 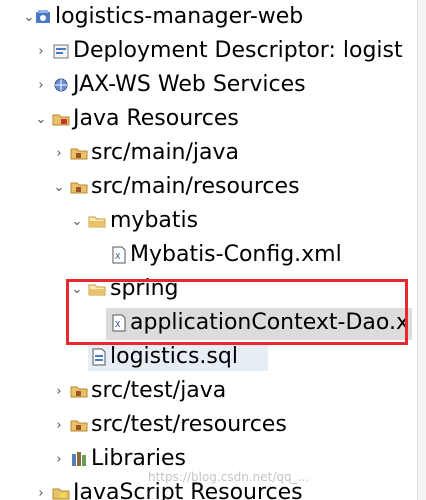 I want to click on tree-item-label: src/main/resources, so click(x=195, y=186).